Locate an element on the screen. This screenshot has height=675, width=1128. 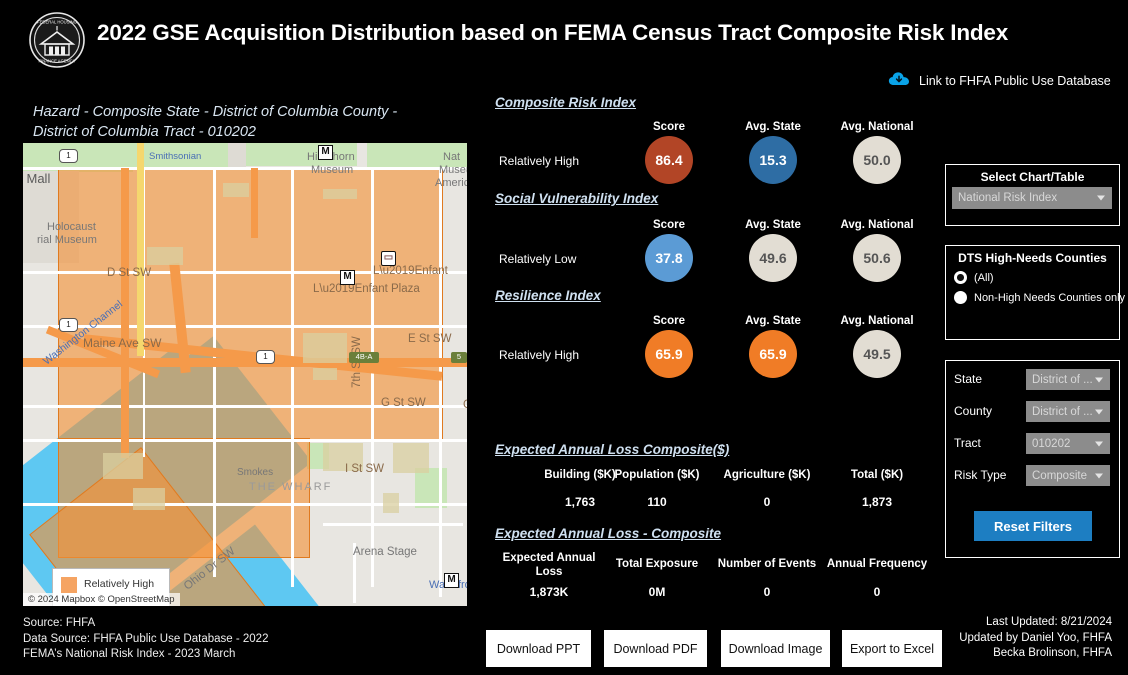
dts-panel-title: DTS High-Needs Counties is located at coordinates (1032, 258).